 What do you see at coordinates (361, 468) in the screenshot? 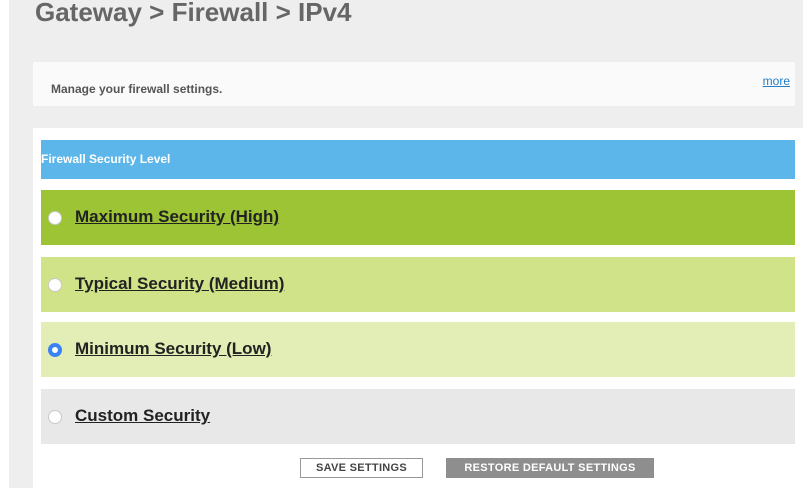
I see `save-settings-button: SAVE SETTINGS` at bounding box center [361, 468].